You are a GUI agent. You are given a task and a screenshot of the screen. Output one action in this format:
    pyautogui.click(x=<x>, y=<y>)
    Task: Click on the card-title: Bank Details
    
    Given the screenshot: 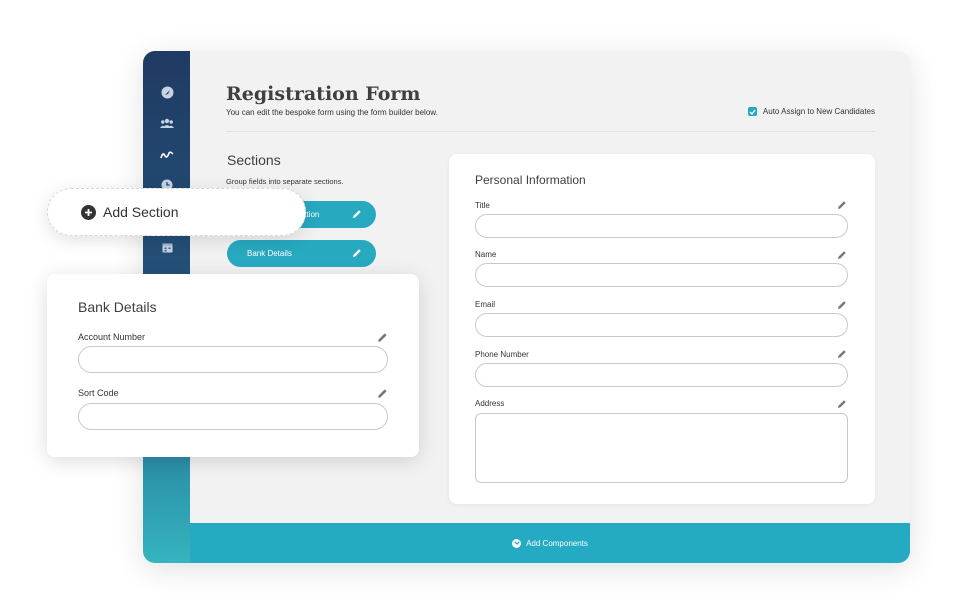 What is the action you would take?
    pyautogui.click(x=117, y=307)
    